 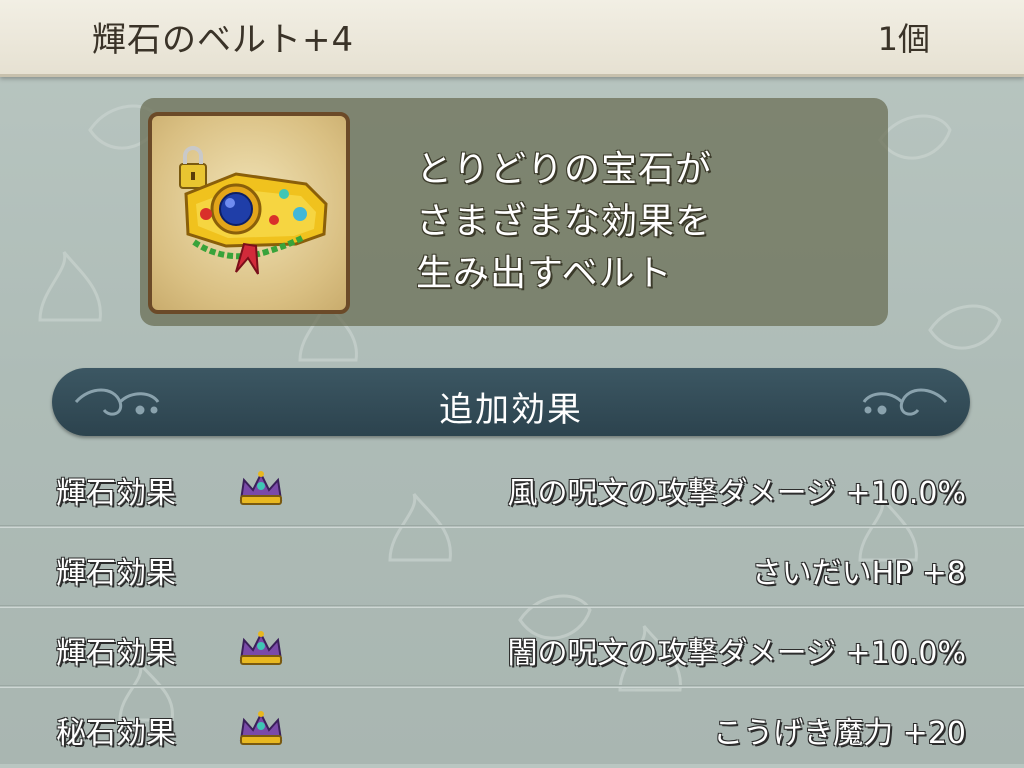 I want to click on description-line-2: さまざまな効果を, so click(x=564, y=221).